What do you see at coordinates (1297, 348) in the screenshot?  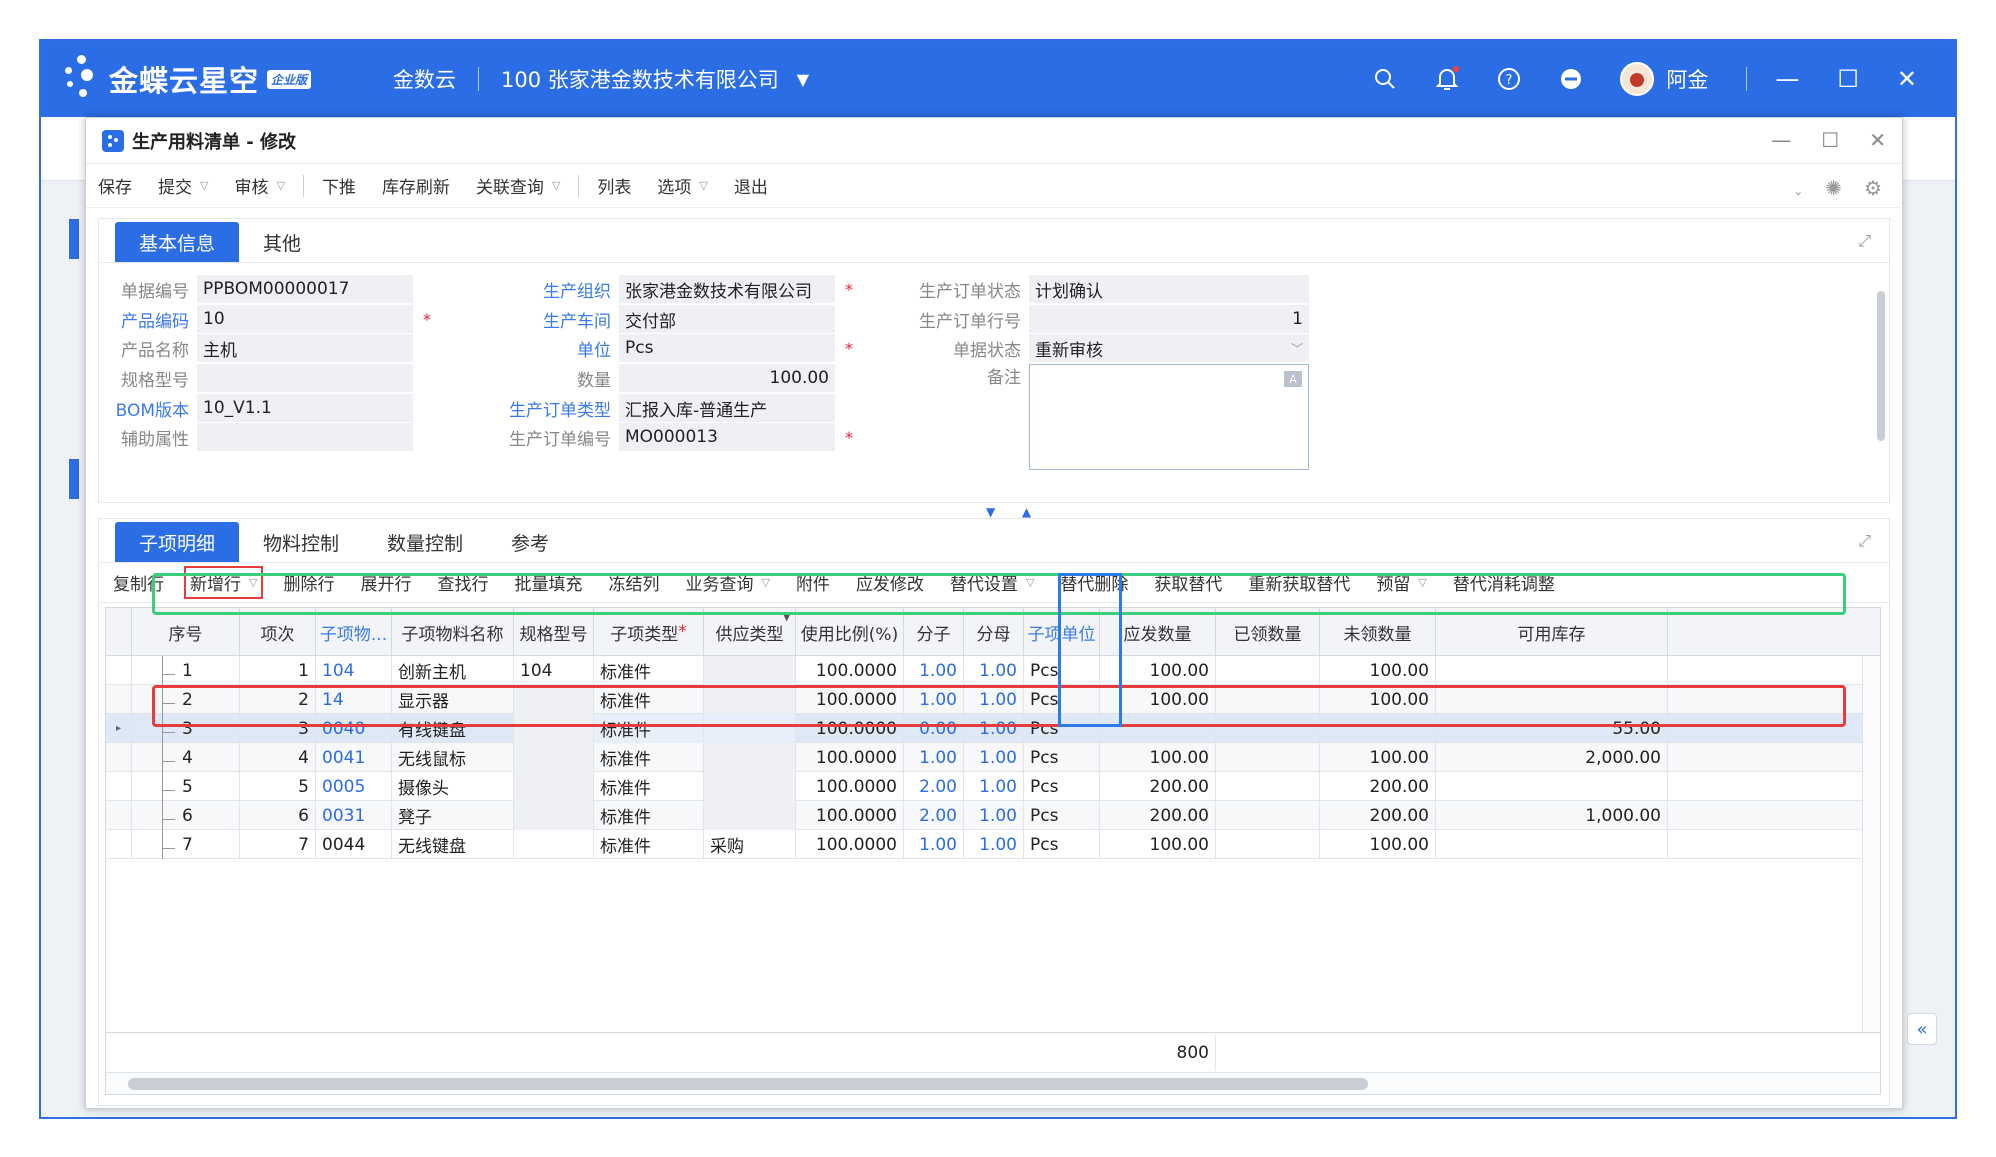 I see `chevron-down-icon: ﹀` at bounding box center [1297, 348].